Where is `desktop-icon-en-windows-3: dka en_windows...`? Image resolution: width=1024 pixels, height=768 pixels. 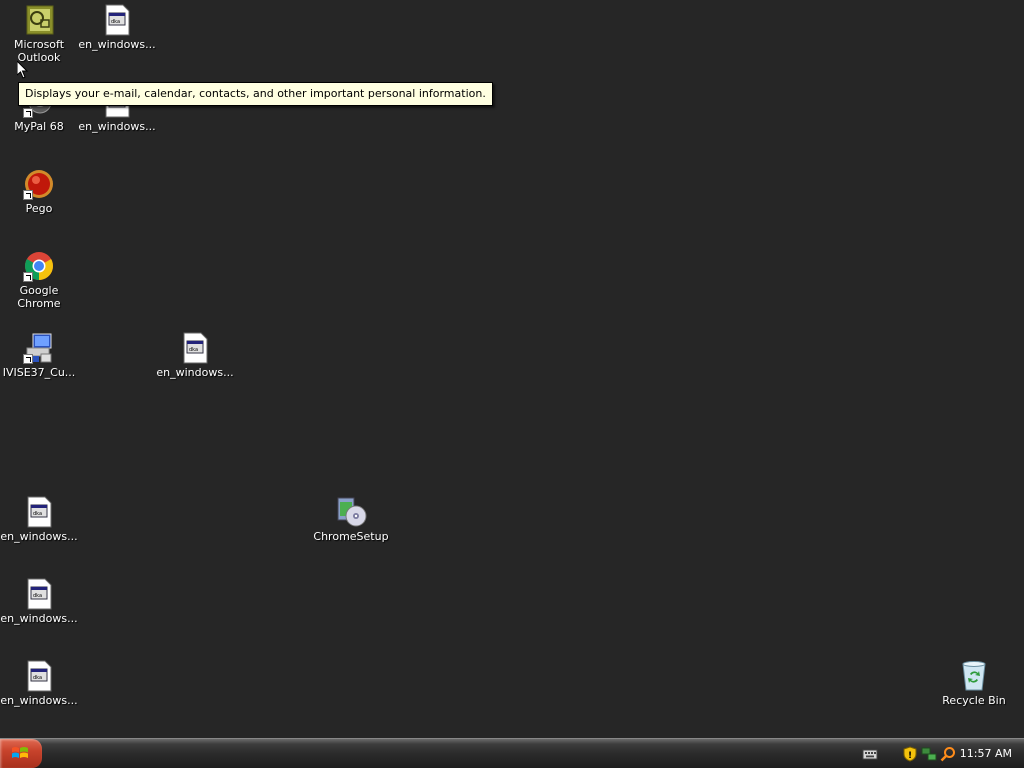 desktop-icon-en-windows-3: dka en_windows... is located at coordinates (195, 369).